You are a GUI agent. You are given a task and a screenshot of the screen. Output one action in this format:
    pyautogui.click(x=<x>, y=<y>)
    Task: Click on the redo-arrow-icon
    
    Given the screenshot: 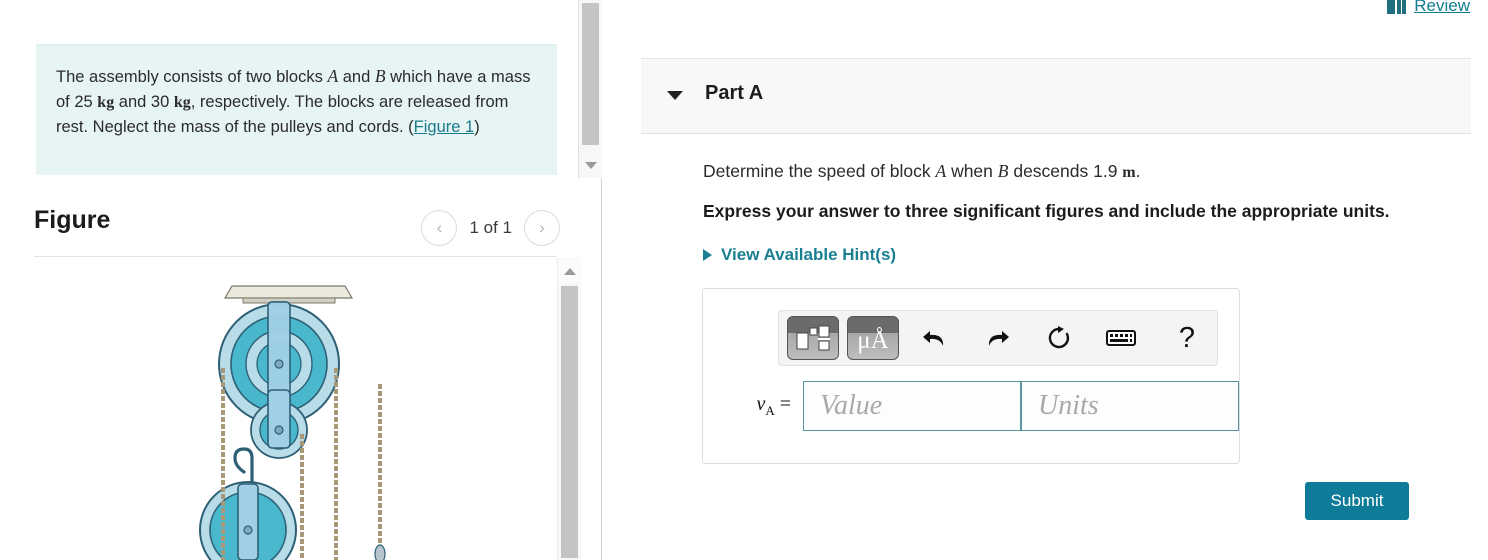 What is the action you would take?
    pyautogui.click(x=997, y=338)
    